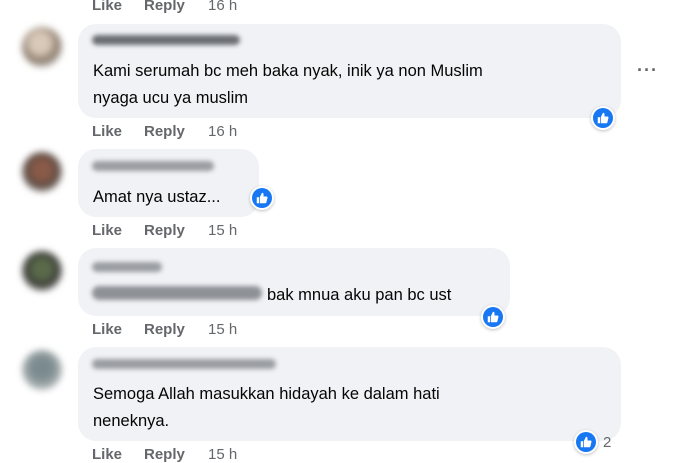 This screenshot has height=463, width=675. Describe the element at coordinates (177, 293) in the screenshot. I see `mentioned-user-tag` at that location.